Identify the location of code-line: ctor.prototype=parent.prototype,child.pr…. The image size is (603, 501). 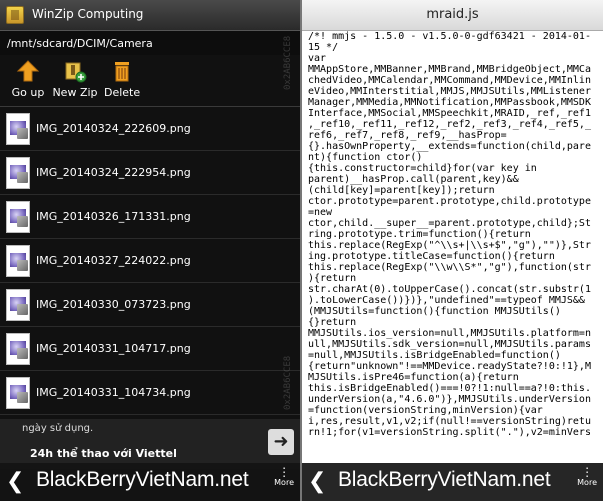
(449, 201).